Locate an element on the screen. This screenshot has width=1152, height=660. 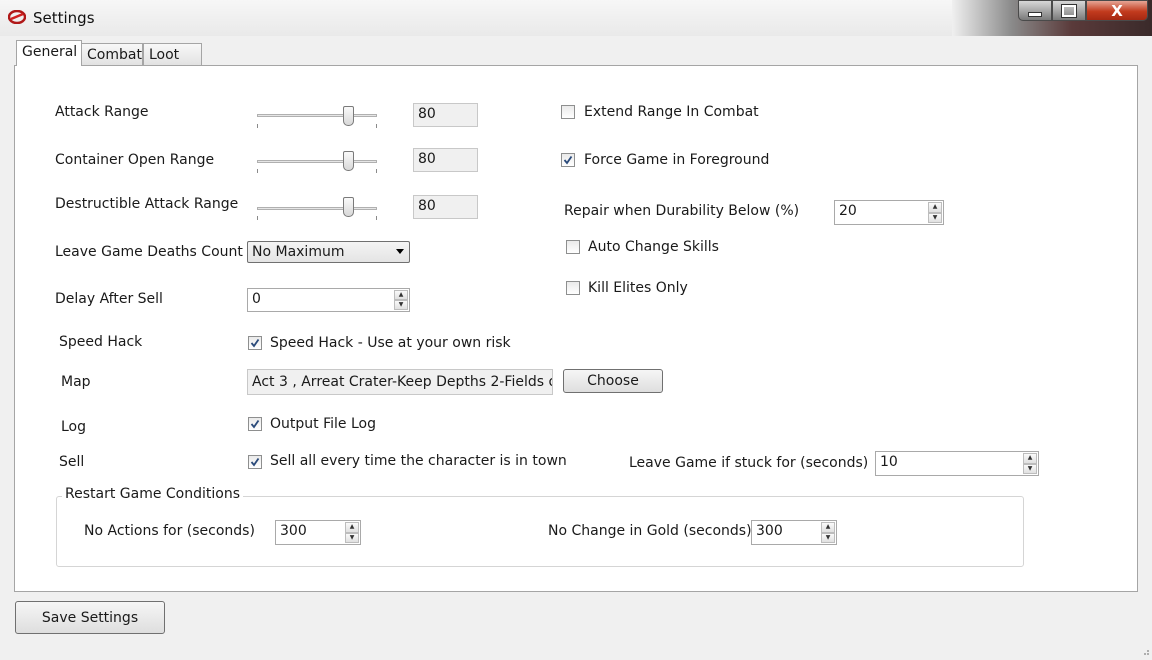
maximize-icon is located at coordinates (1069, 10).